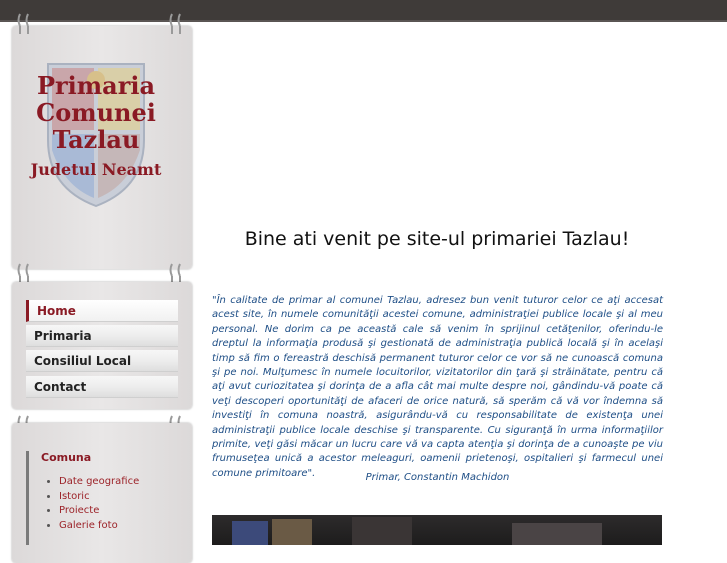 This screenshot has height=563, width=727. I want to click on gallery-photo, so click(437, 530).